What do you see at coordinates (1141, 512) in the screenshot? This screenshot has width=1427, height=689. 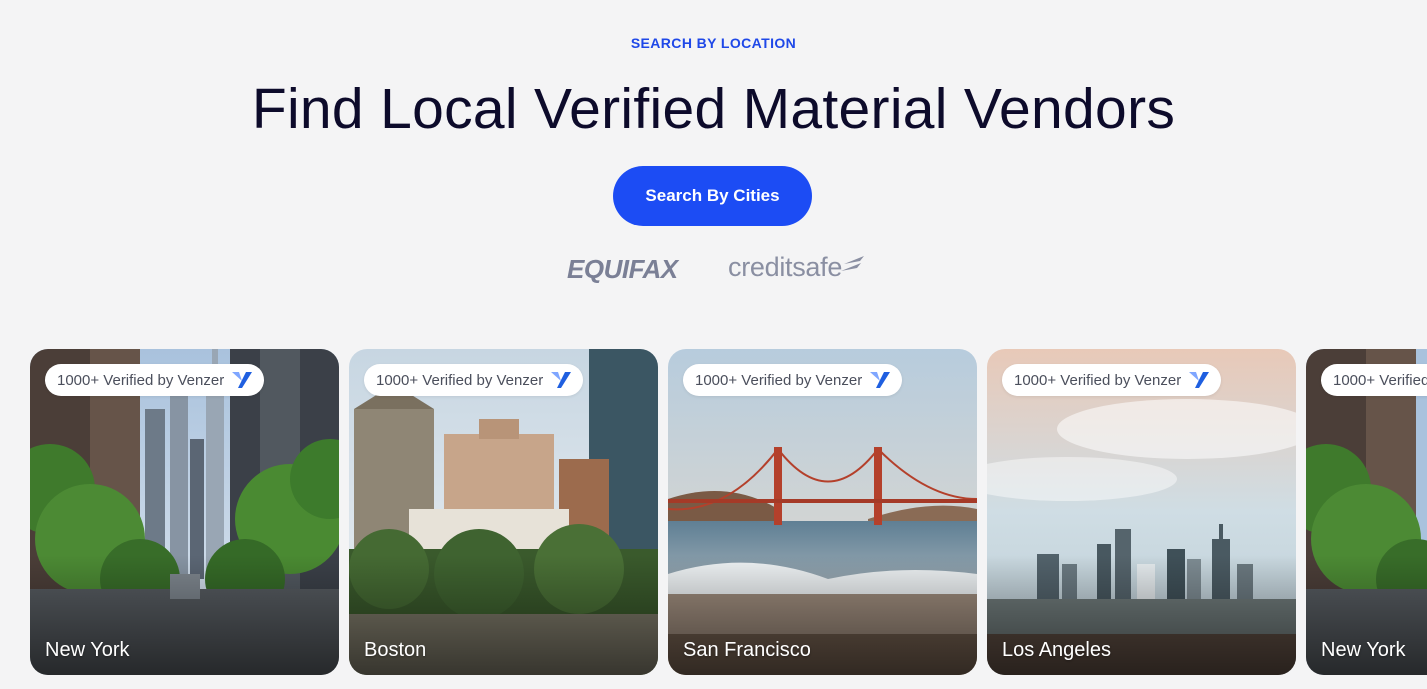 I see `city-card-los-angeles: 1000+ Verified by Venzer Los Angeles` at bounding box center [1141, 512].